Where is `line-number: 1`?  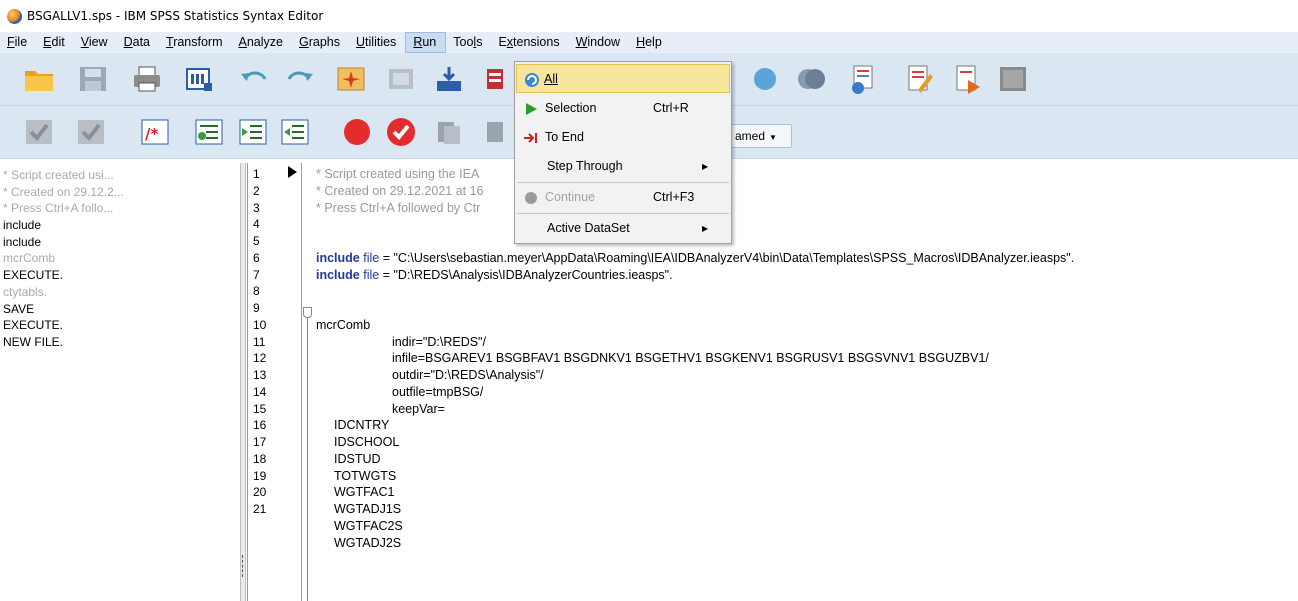 line-number: 1 is located at coordinates (256, 174).